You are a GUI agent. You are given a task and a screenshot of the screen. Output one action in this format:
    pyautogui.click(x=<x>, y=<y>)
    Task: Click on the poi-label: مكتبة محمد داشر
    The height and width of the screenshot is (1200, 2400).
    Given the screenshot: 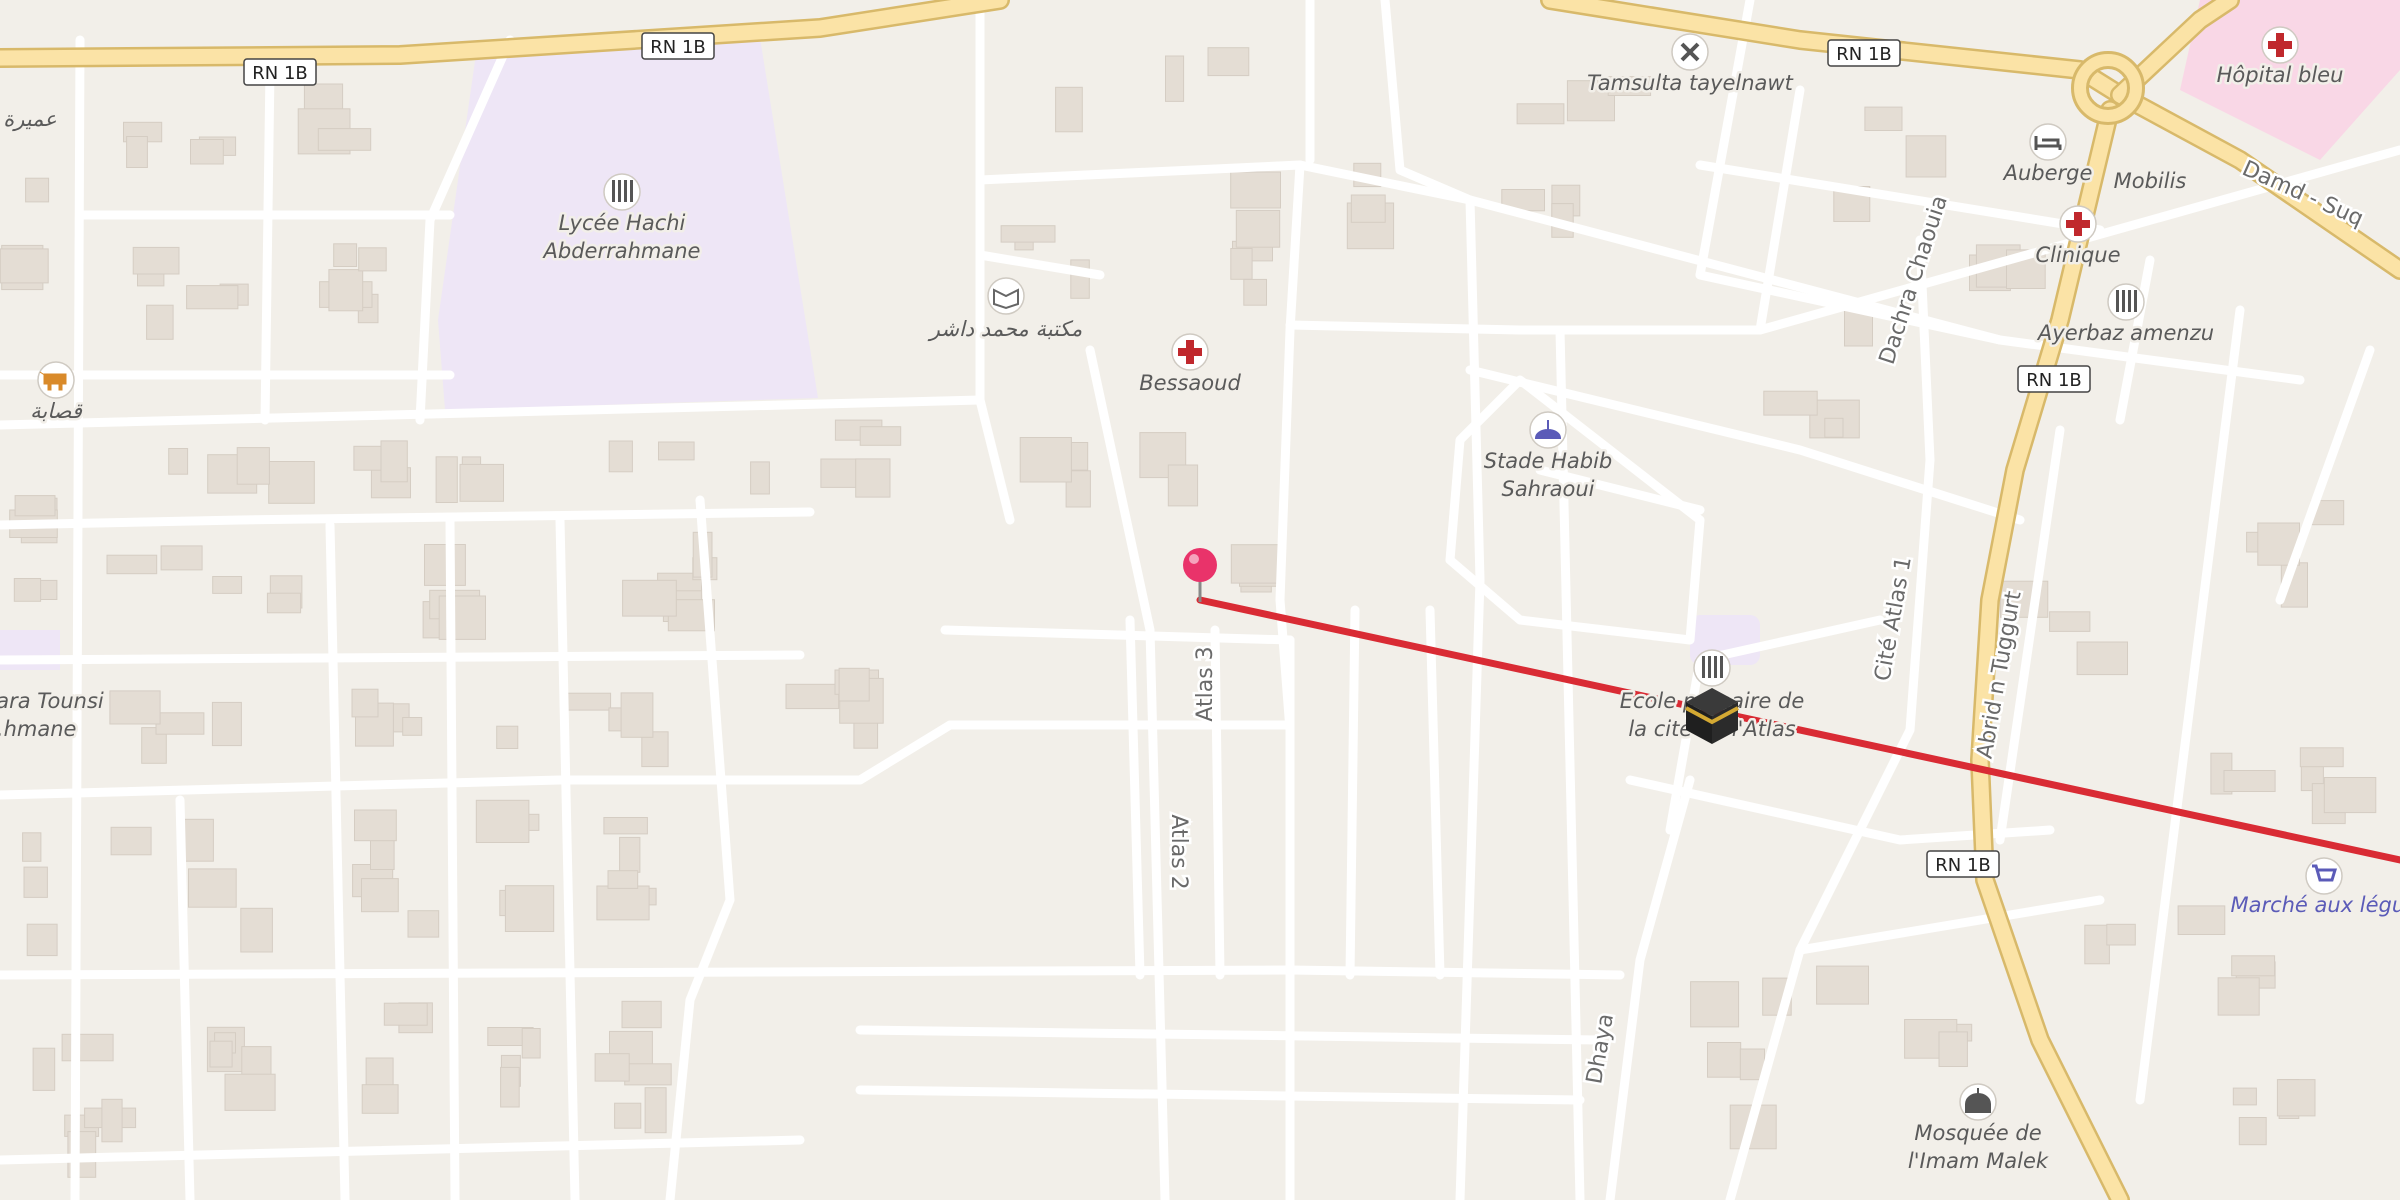 What is the action you would take?
    pyautogui.click(x=1004, y=329)
    